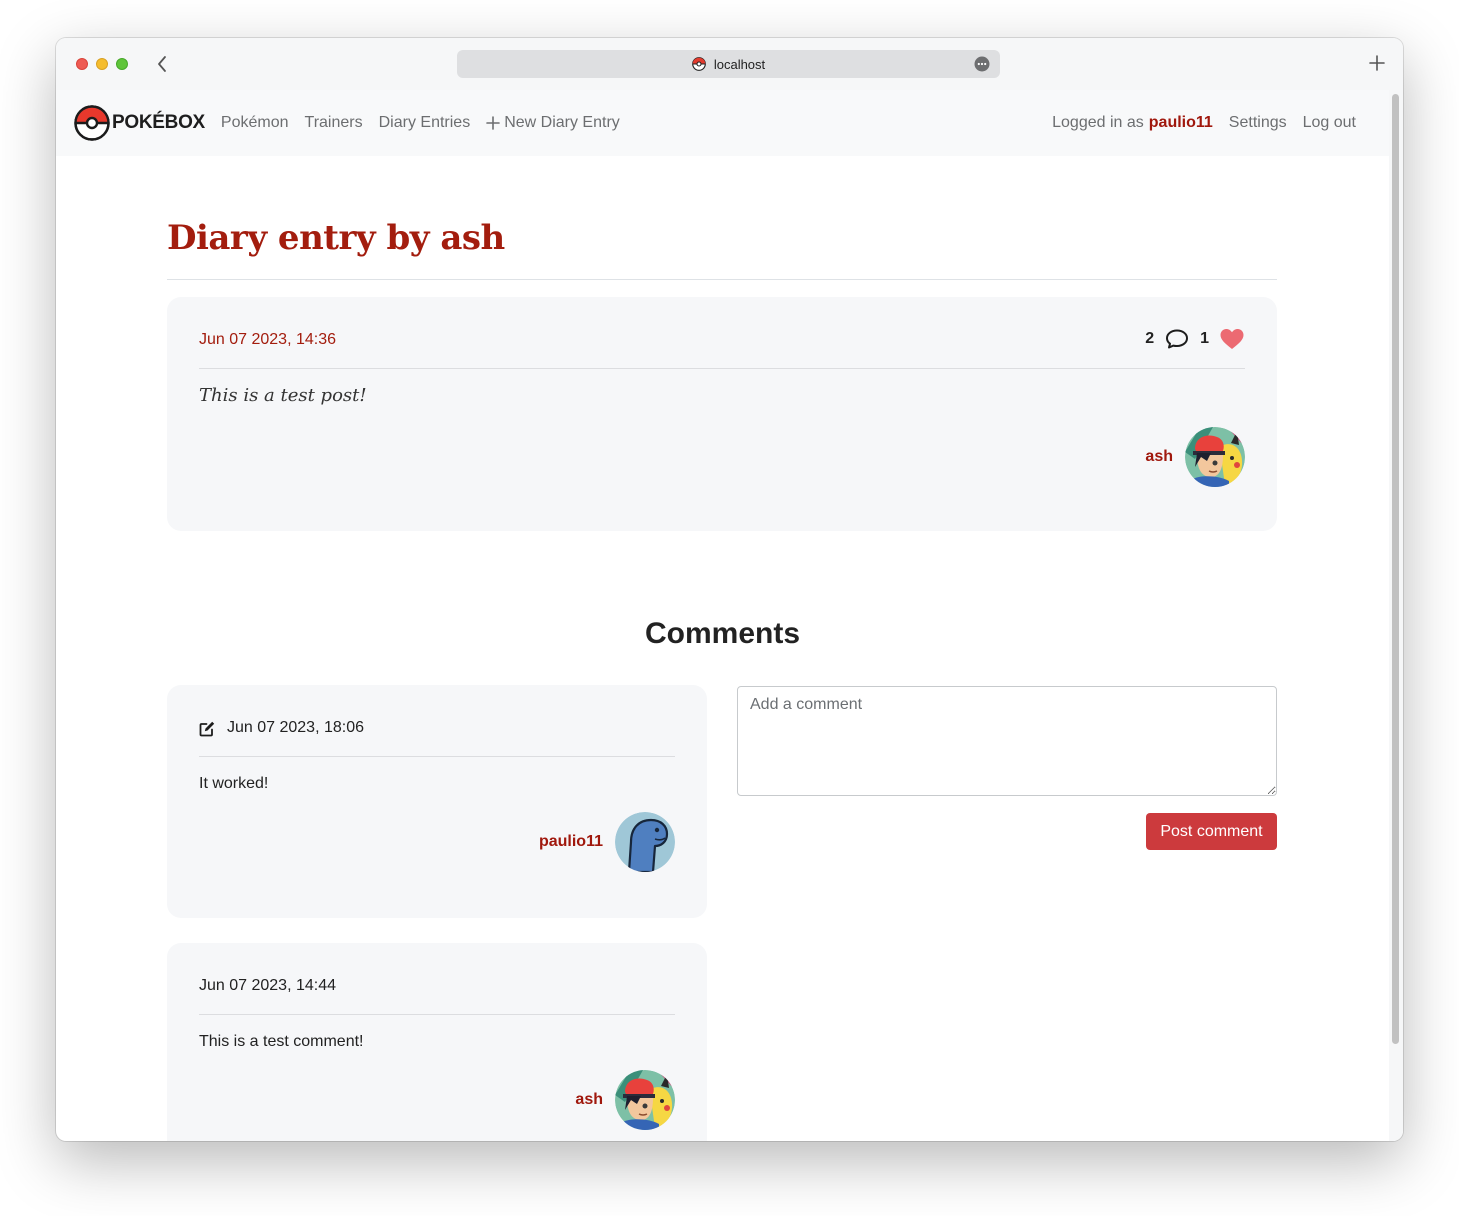 This screenshot has height=1216, width=1459. I want to click on address-bar: localhost, so click(728, 64).